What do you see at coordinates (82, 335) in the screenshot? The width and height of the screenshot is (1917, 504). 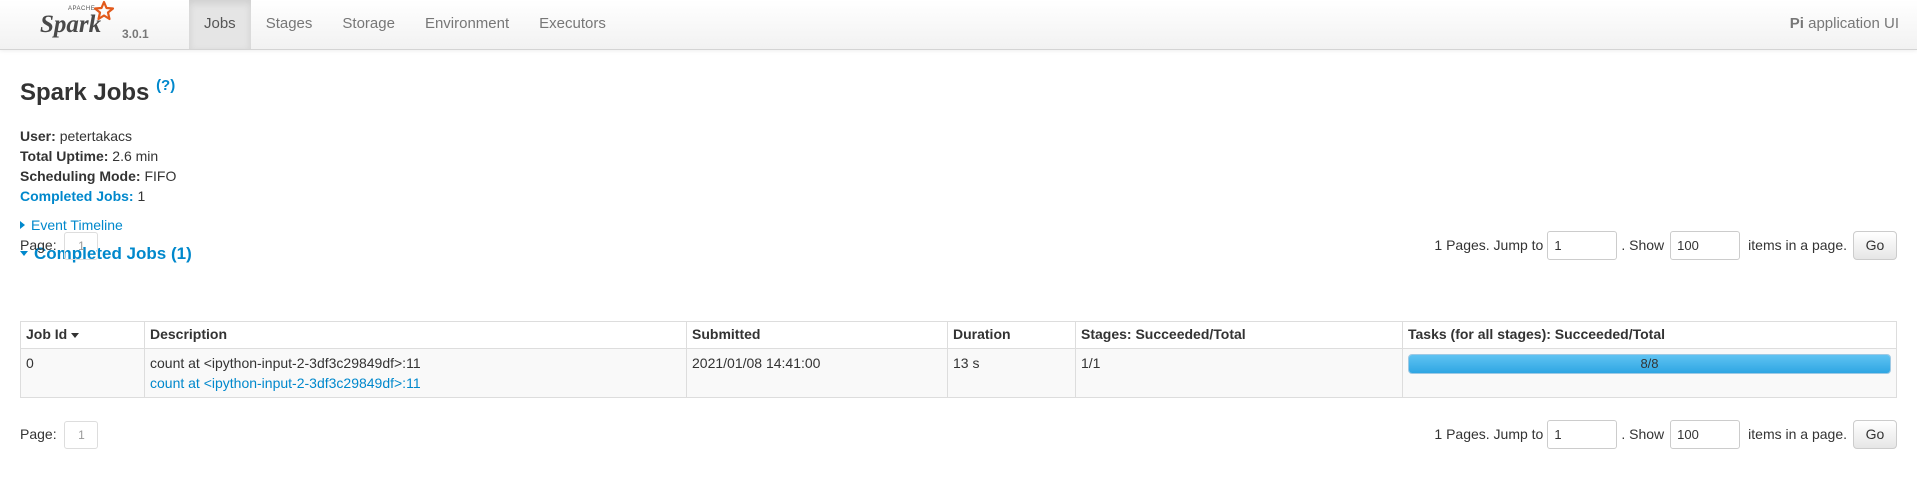 I see `header-job-id: Job Id` at bounding box center [82, 335].